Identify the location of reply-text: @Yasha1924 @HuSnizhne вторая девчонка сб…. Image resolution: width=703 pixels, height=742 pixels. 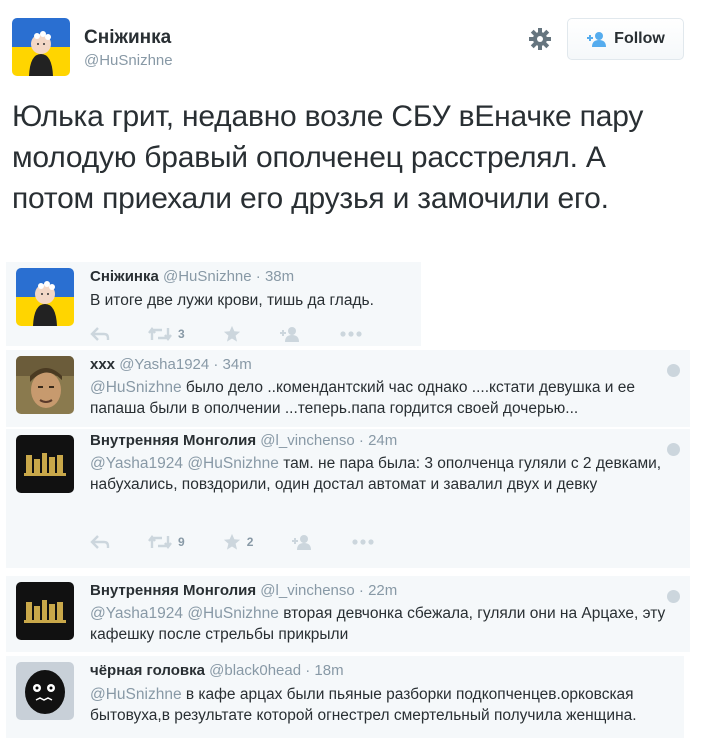
(390, 624).